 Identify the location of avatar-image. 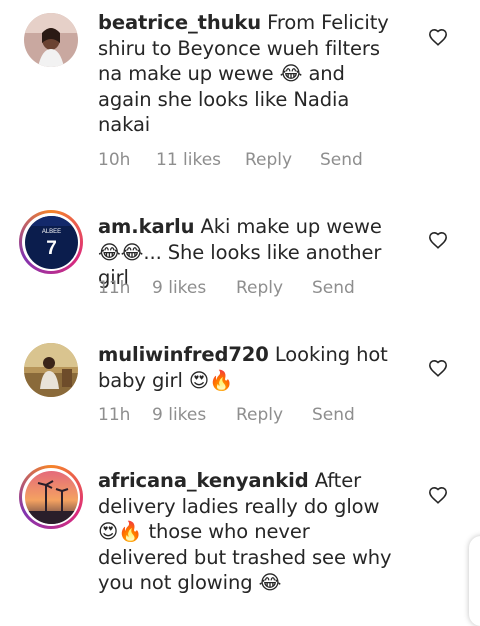
(51, 497).